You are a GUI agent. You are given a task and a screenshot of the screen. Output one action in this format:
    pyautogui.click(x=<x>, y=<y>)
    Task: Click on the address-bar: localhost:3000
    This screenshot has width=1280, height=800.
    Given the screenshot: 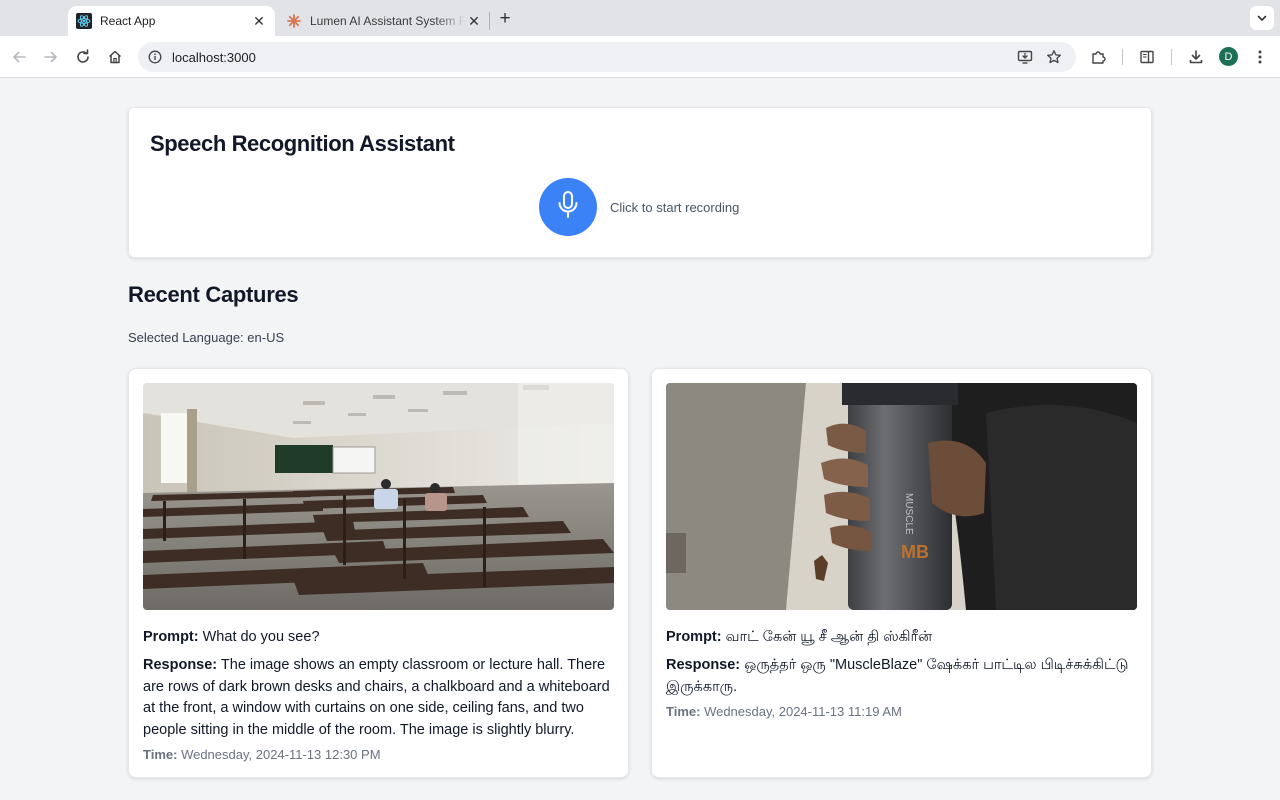 What is the action you would take?
    pyautogui.click(x=607, y=57)
    